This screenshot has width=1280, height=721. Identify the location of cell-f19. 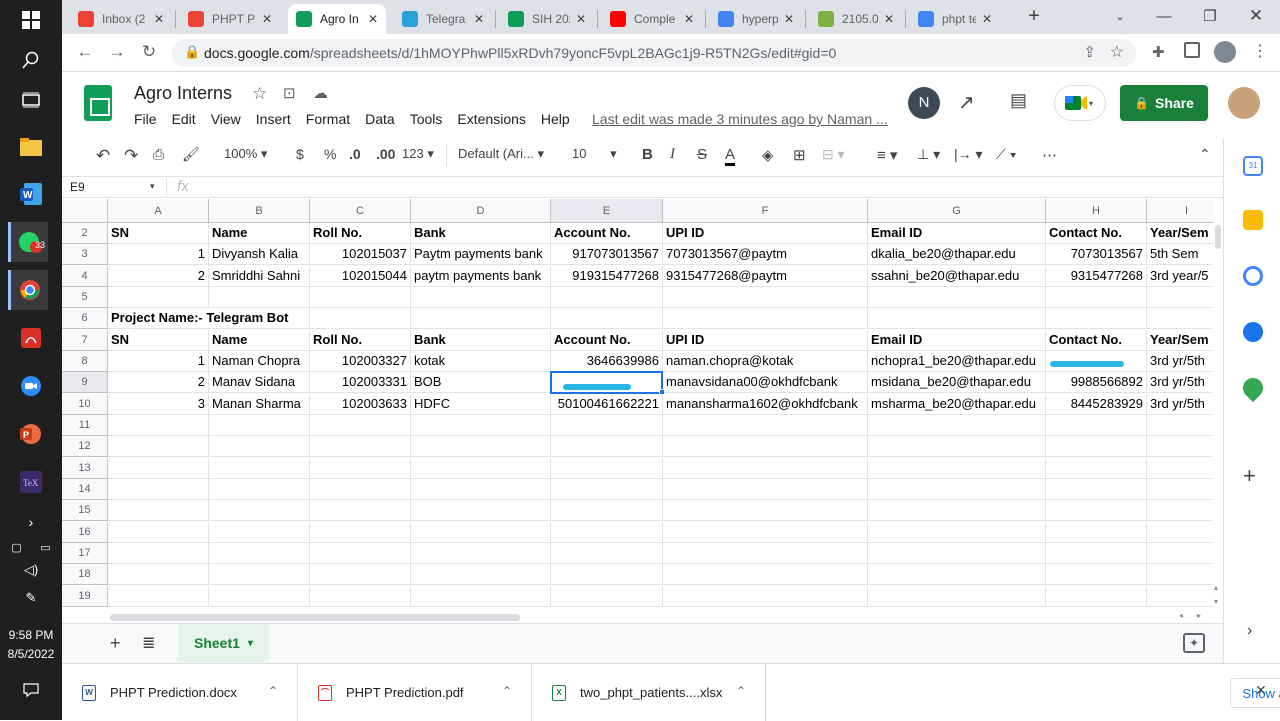
(765, 596).